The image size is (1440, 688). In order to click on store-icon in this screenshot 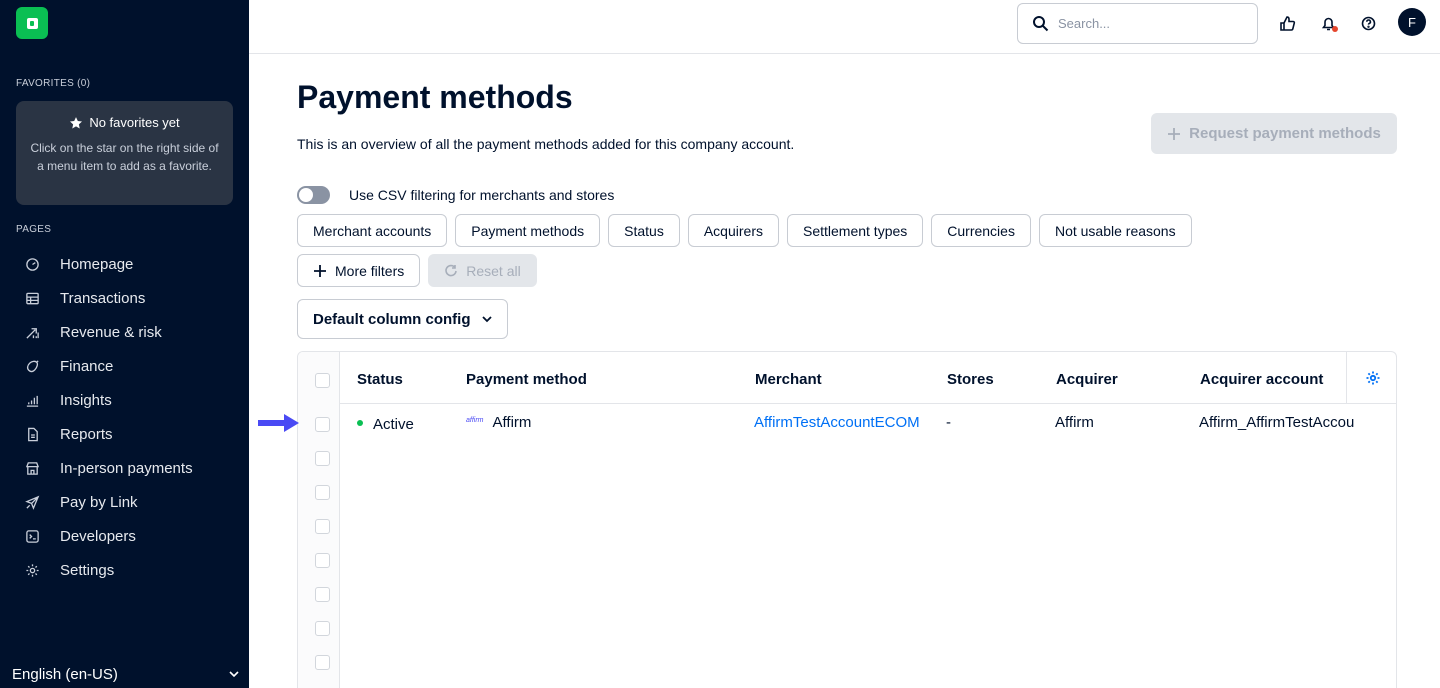, I will do `click(32, 468)`.